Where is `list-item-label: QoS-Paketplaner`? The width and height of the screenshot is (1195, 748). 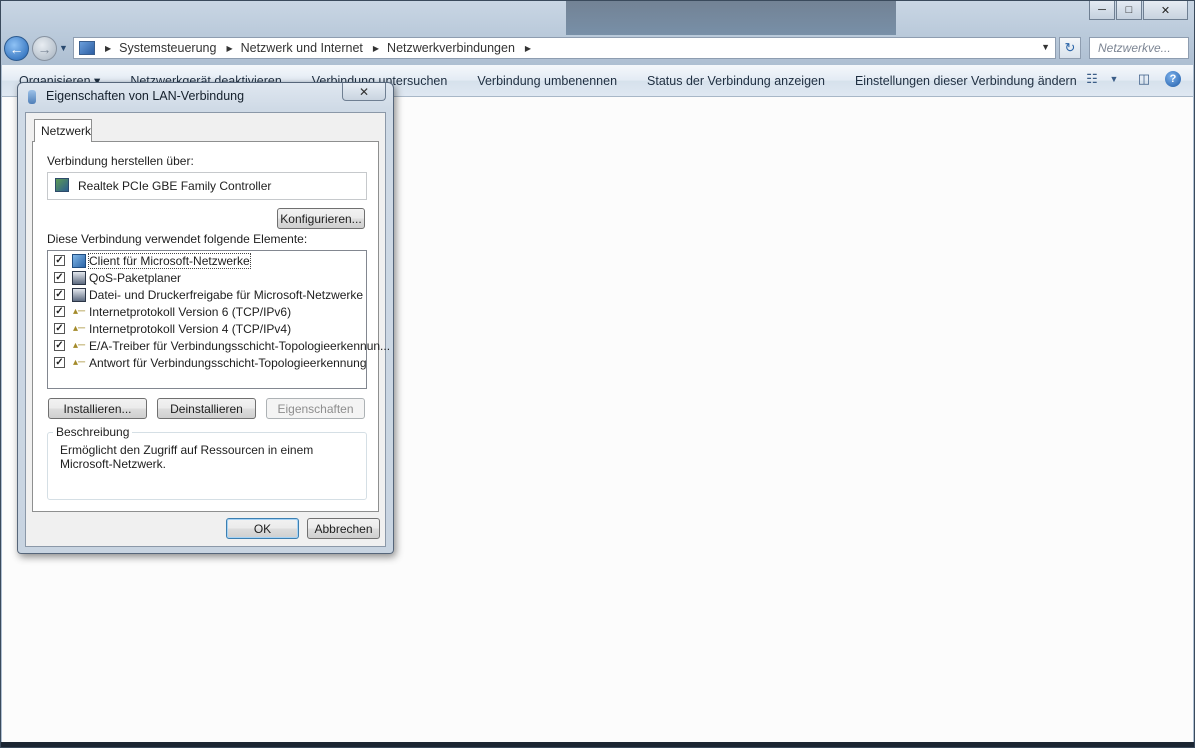 list-item-label: QoS-Paketplaner is located at coordinates (135, 277).